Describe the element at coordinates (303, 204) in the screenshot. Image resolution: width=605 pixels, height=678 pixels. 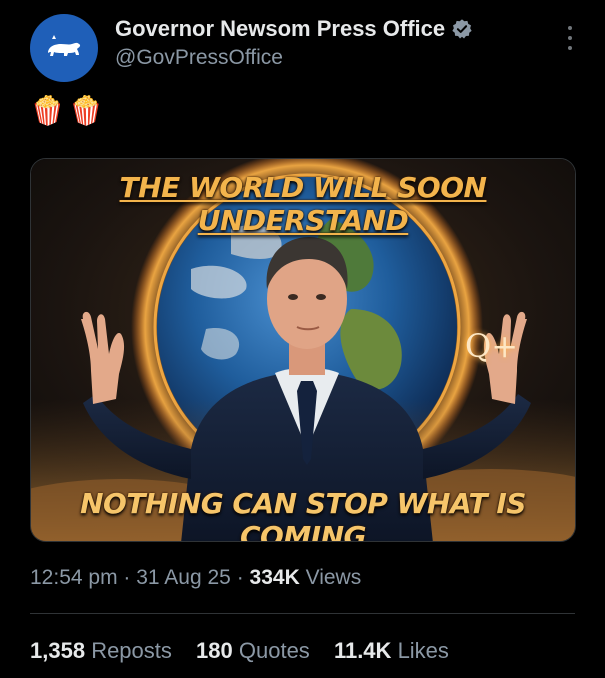
I see `image-caption-top: THE WORLD WILL SOON UNDERSTAND` at that location.